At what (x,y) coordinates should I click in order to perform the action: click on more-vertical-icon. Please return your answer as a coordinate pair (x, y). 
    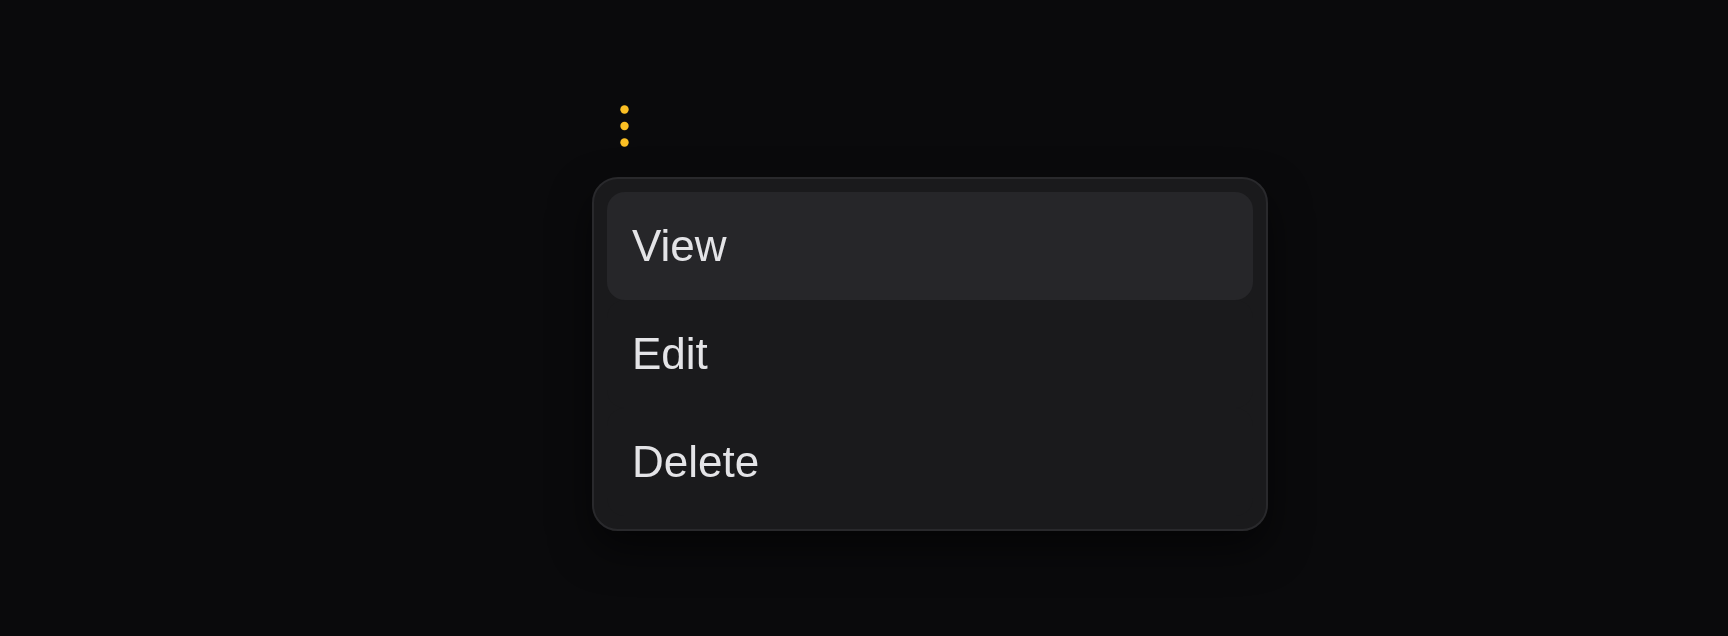
    Looking at the image, I should click on (624, 126).